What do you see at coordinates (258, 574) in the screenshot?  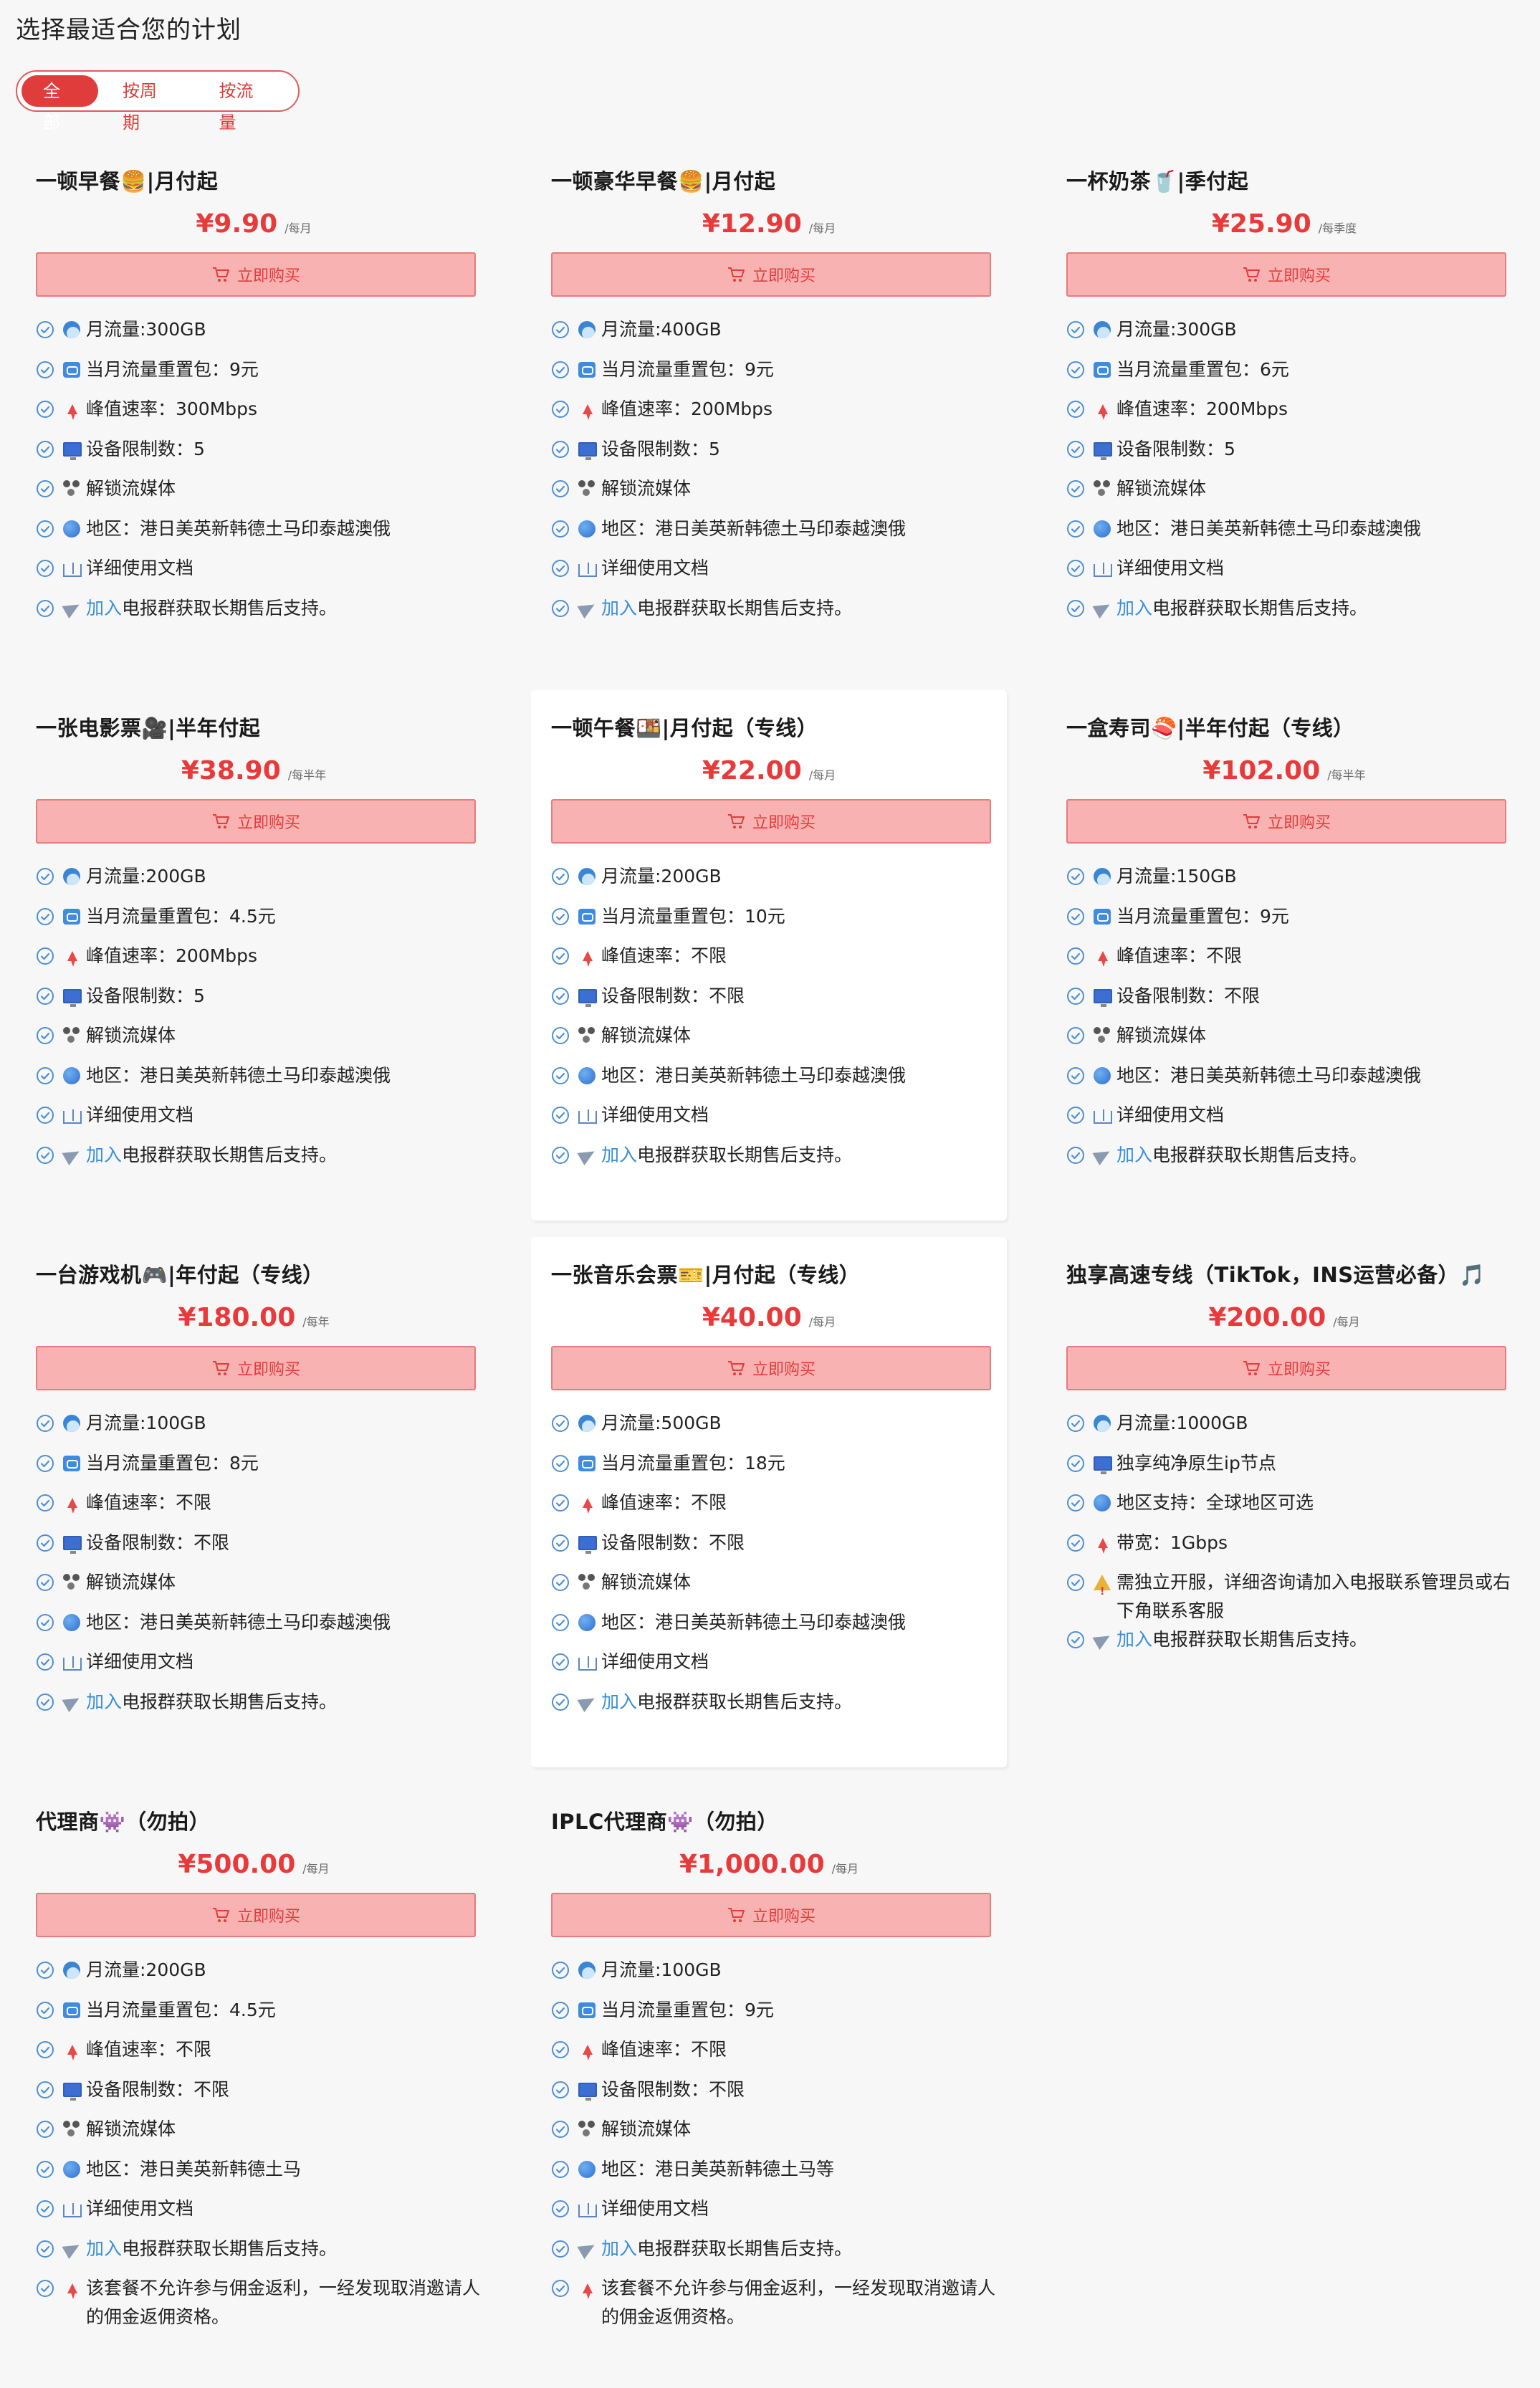 I see `feature-item: 详细使用文档` at bounding box center [258, 574].